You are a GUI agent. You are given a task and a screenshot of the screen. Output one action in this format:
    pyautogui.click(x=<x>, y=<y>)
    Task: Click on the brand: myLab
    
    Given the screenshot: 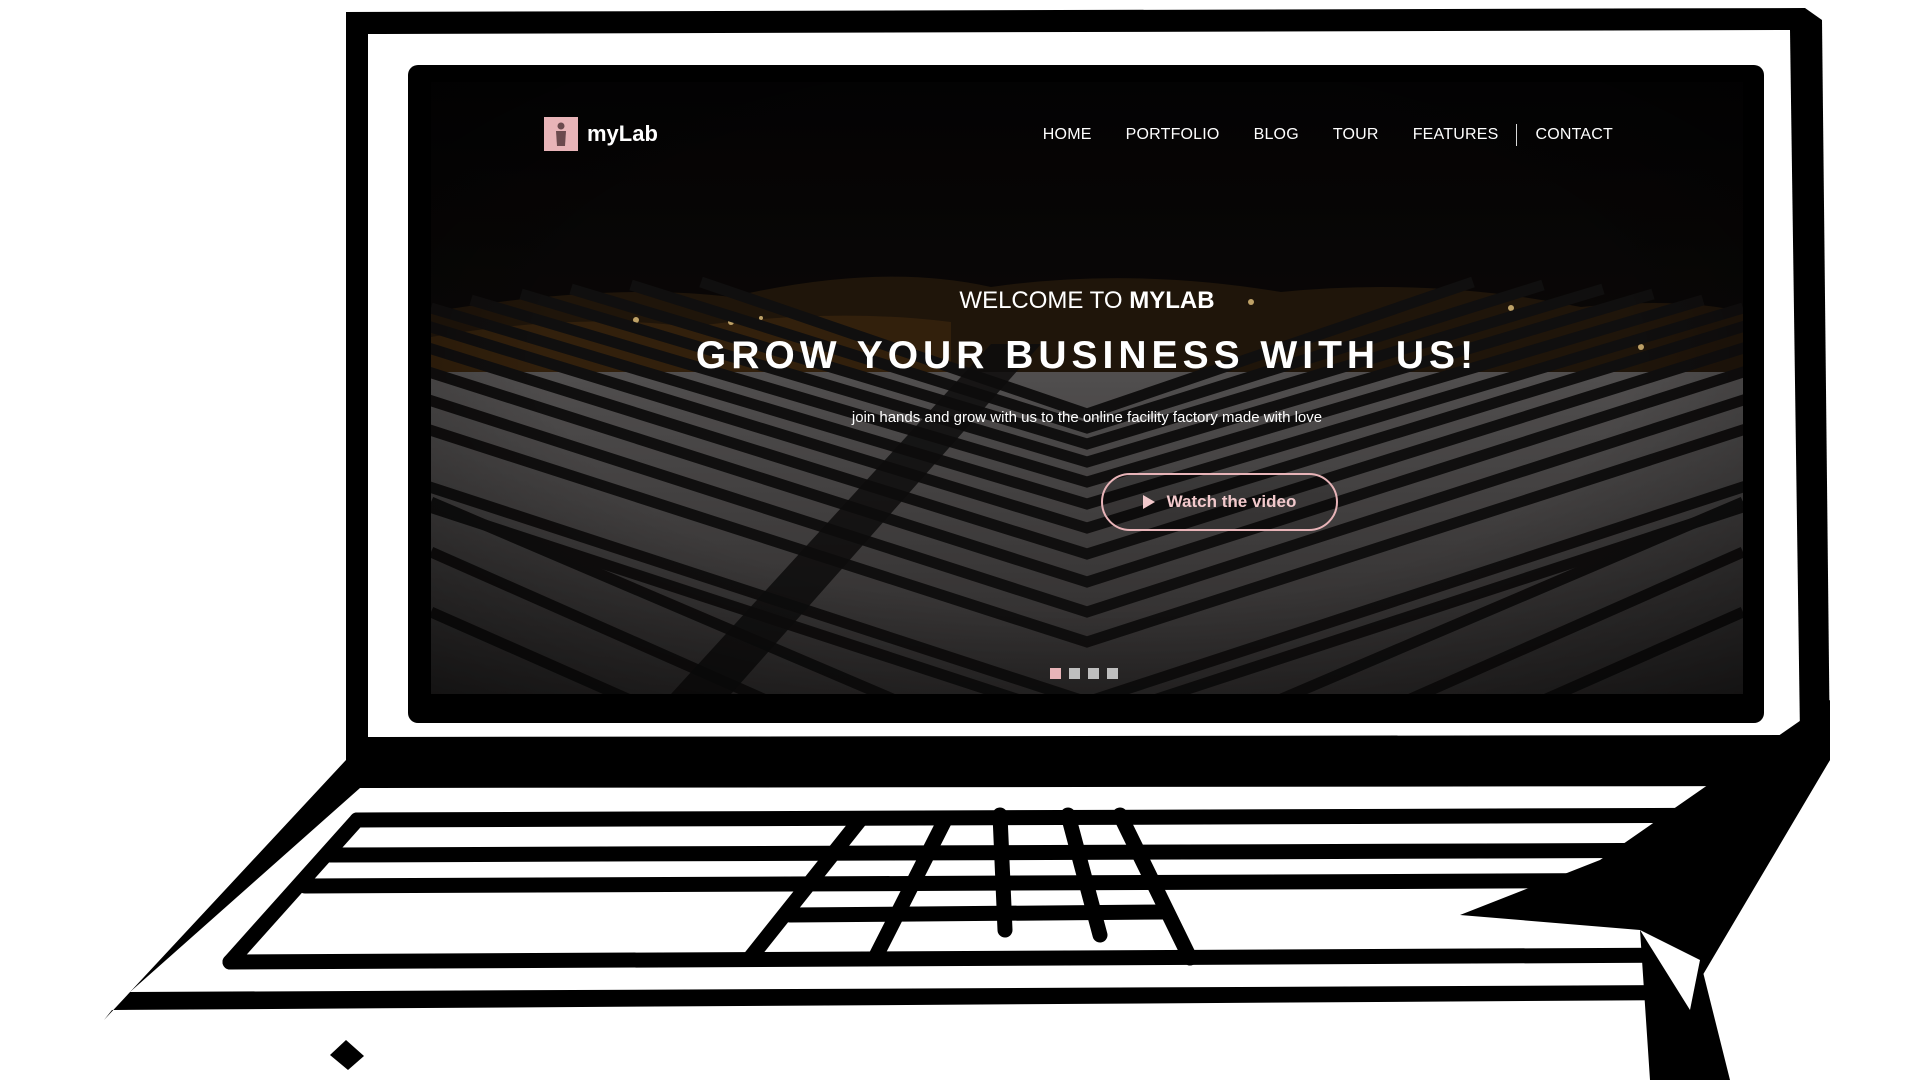 What is the action you would take?
    pyautogui.click(x=601, y=134)
    